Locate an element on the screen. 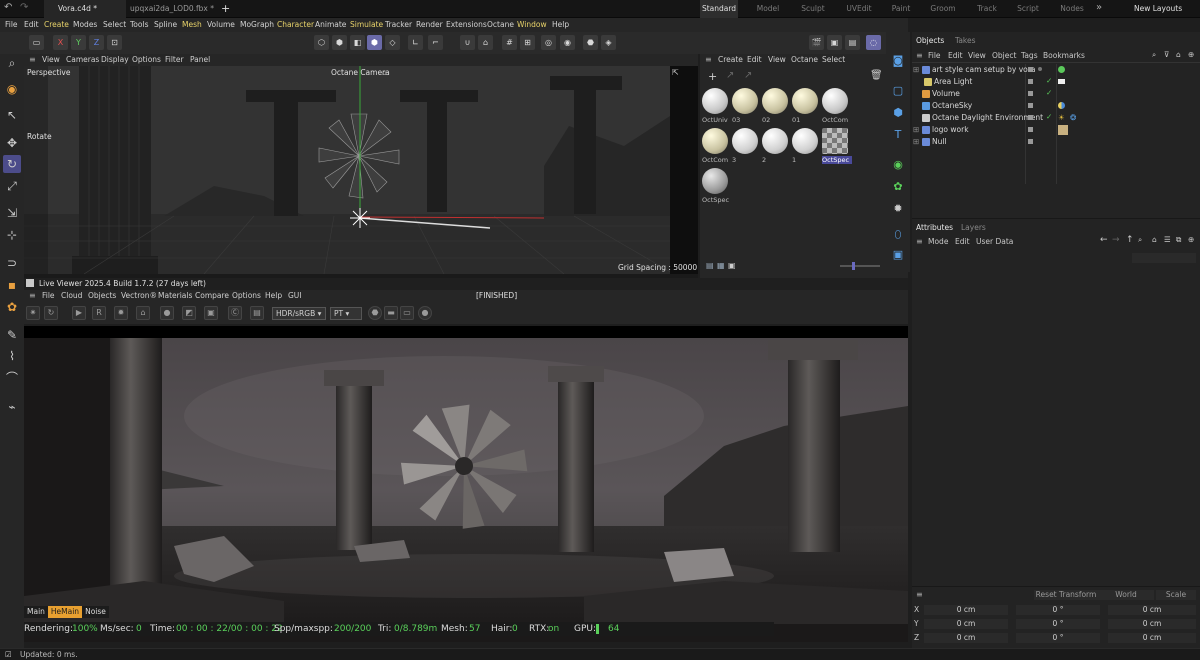  position-x-field: 0 cm is located at coordinates (966, 610).